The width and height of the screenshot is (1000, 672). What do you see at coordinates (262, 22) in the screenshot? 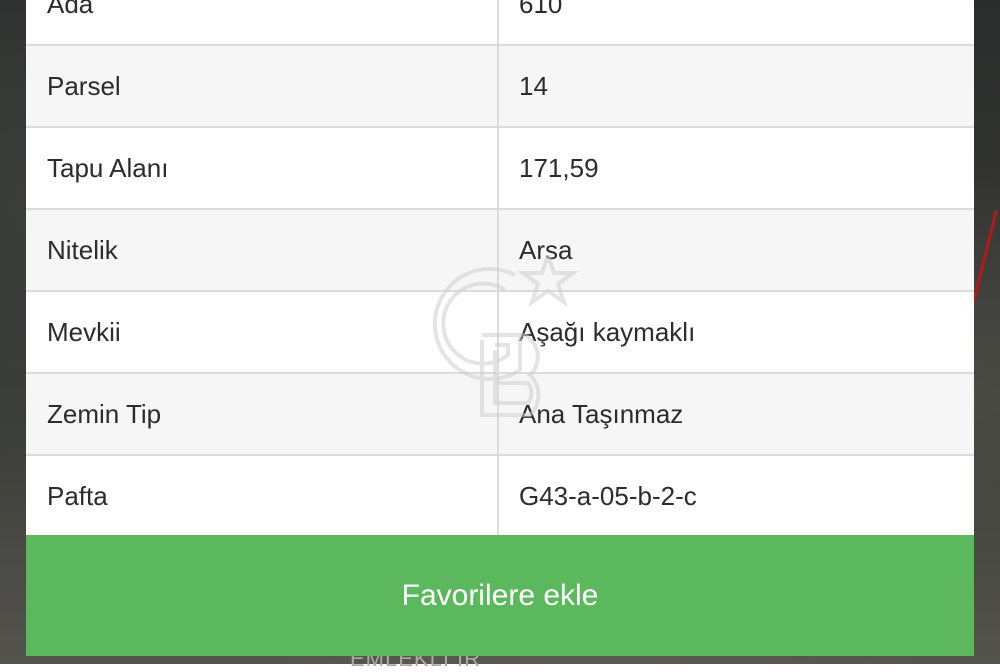
I see `row-label-ada: Ada` at bounding box center [262, 22].